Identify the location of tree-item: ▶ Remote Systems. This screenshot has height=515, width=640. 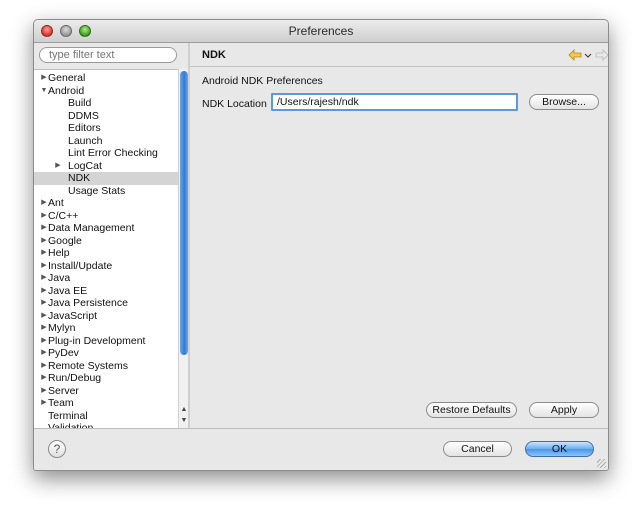
(106, 366).